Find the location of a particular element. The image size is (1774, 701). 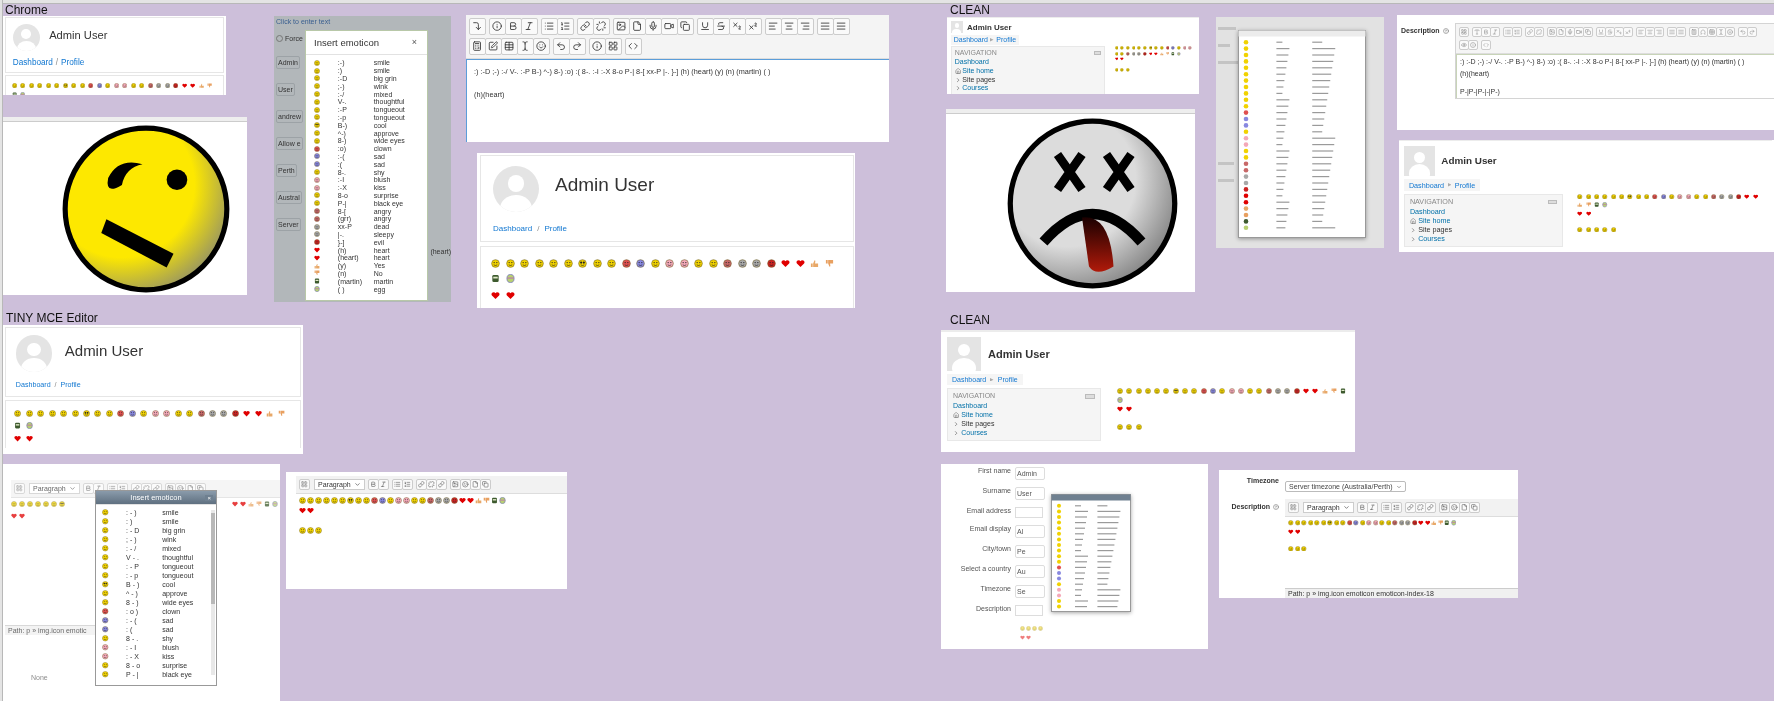

dialog-title: Insert emoticon is located at coordinates (346, 42).